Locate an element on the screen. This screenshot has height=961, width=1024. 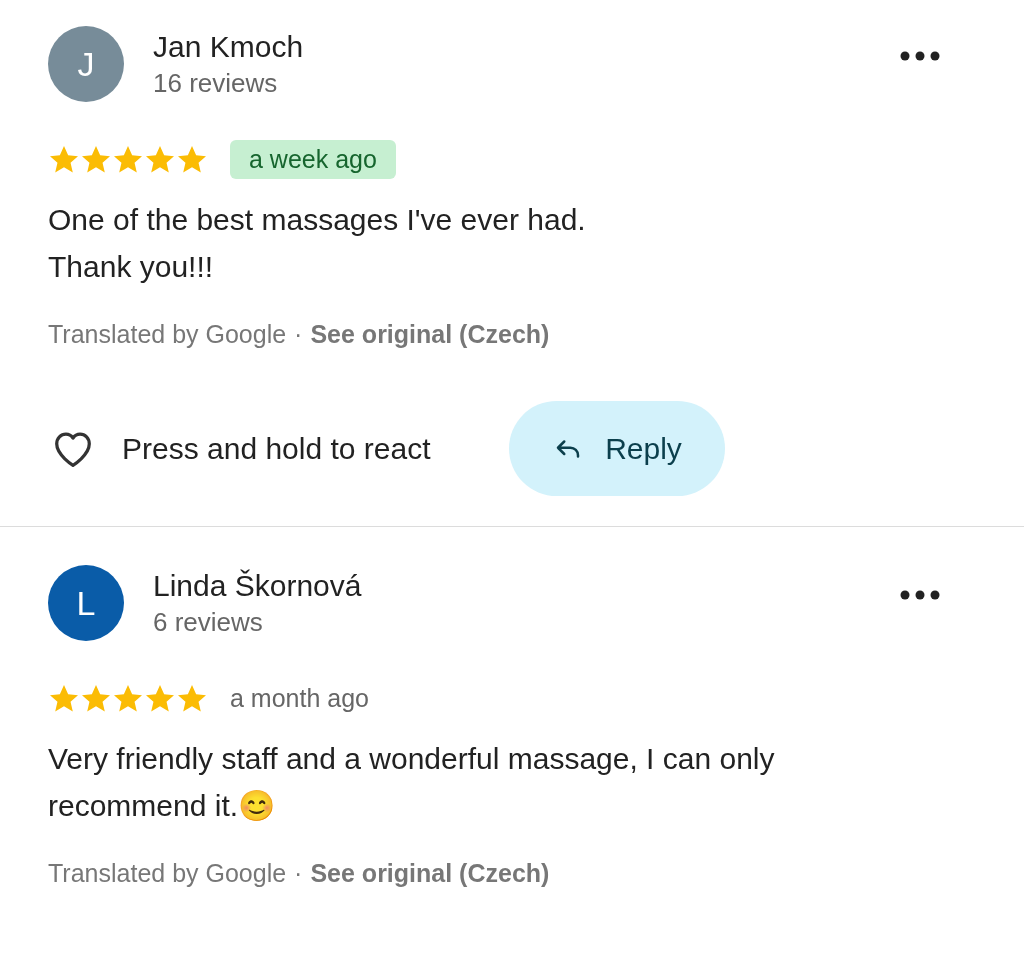
review-date: a month ago is located at coordinates (300, 698).